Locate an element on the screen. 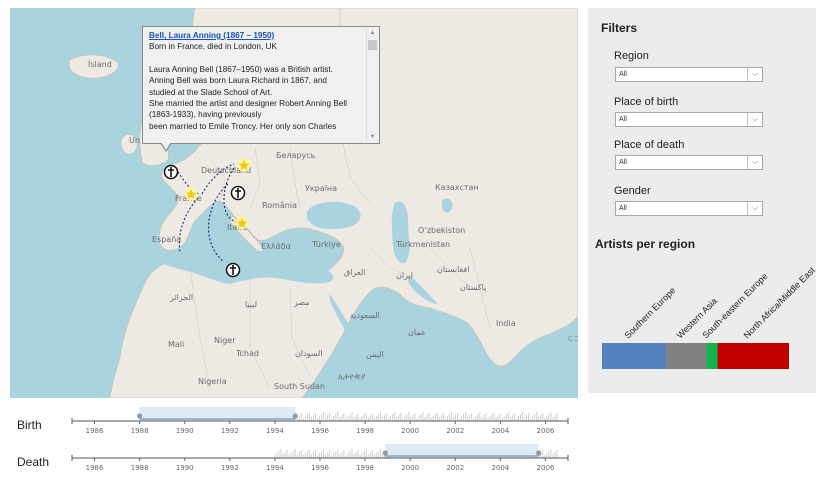 The height and width of the screenshot is (477, 816). artists-per-region-title: Artists per region is located at coordinates (645, 244).